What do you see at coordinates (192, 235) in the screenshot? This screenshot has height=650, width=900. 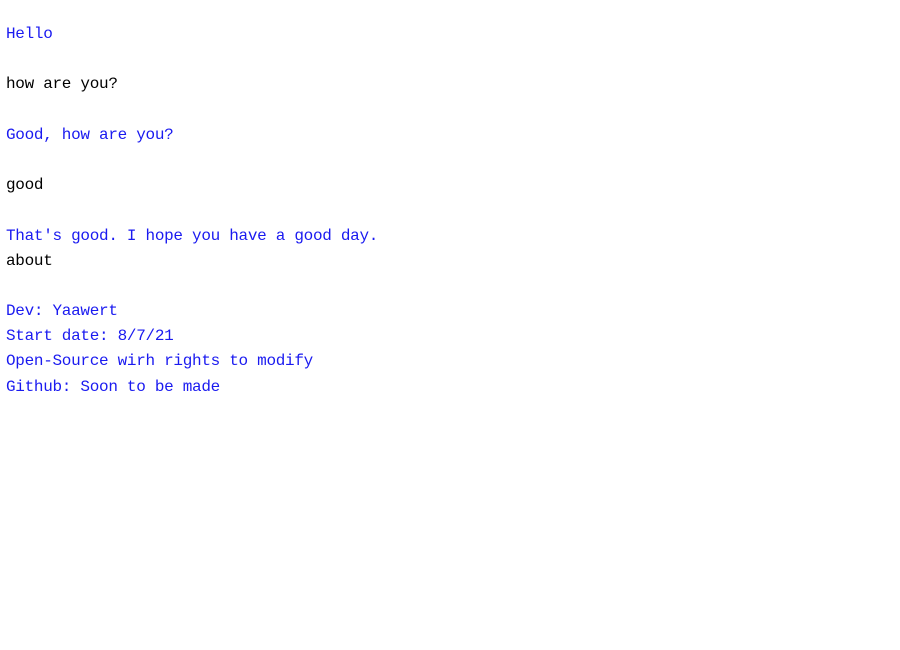 I see `bot-message-good-day: That's good. I hope you have a good day.` at bounding box center [192, 235].